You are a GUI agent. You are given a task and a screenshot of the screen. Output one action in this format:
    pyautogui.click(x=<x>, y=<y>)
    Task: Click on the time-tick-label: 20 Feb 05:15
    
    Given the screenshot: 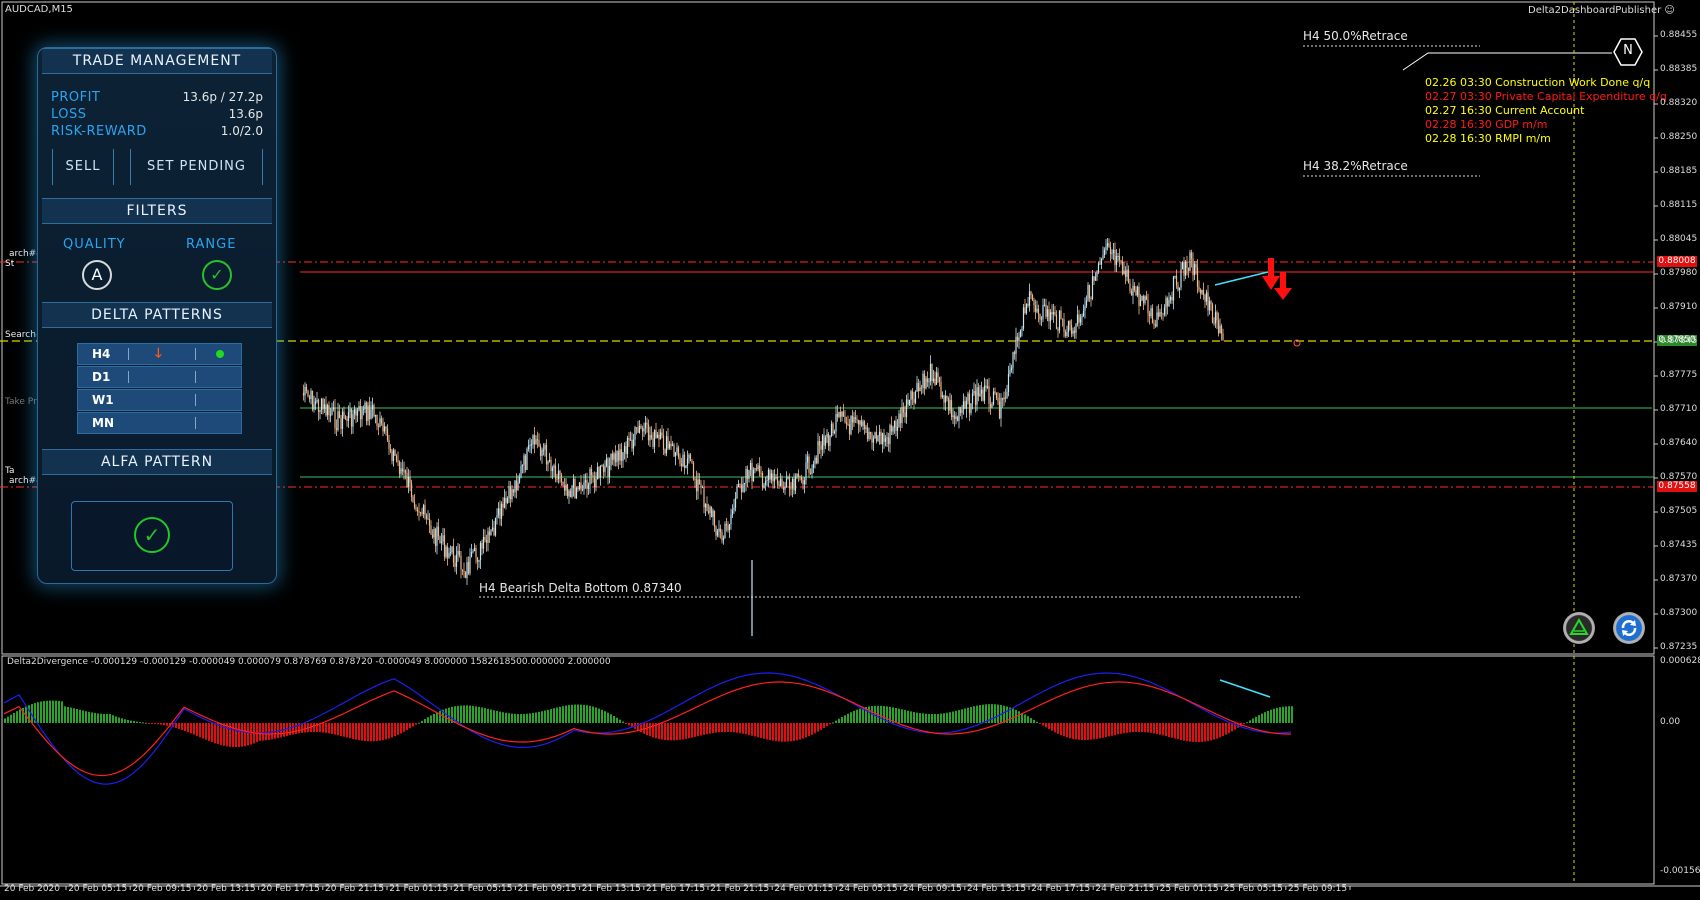 What is the action you would take?
    pyautogui.click(x=98, y=889)
    